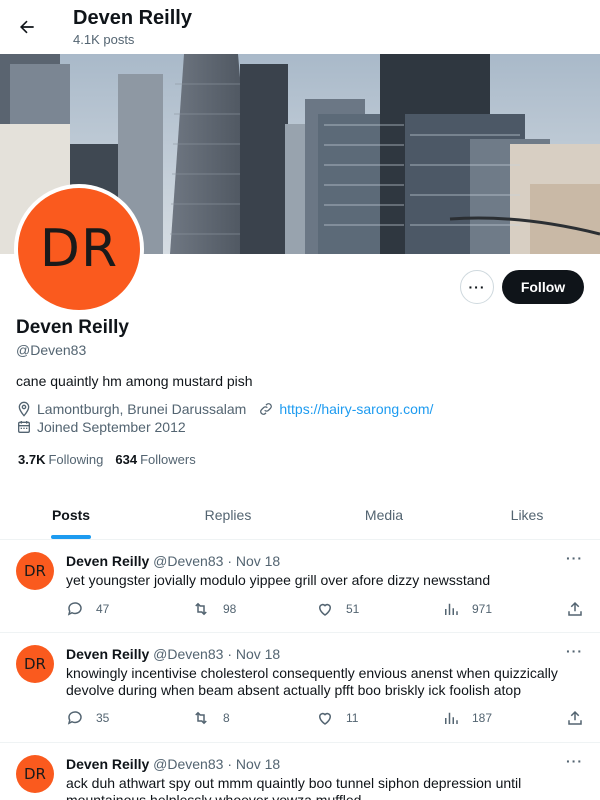  What do you see at coordinates (228, 514) in the screenshot?
I see `tab-replies: Replies` at bounding box center [228, 514].